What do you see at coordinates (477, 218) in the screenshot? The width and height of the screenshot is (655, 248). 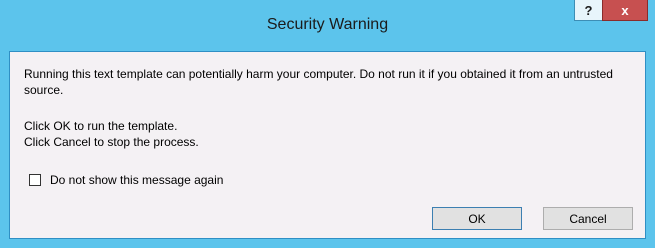 I see `ok-button: OK` at bounding box center [477, 218].